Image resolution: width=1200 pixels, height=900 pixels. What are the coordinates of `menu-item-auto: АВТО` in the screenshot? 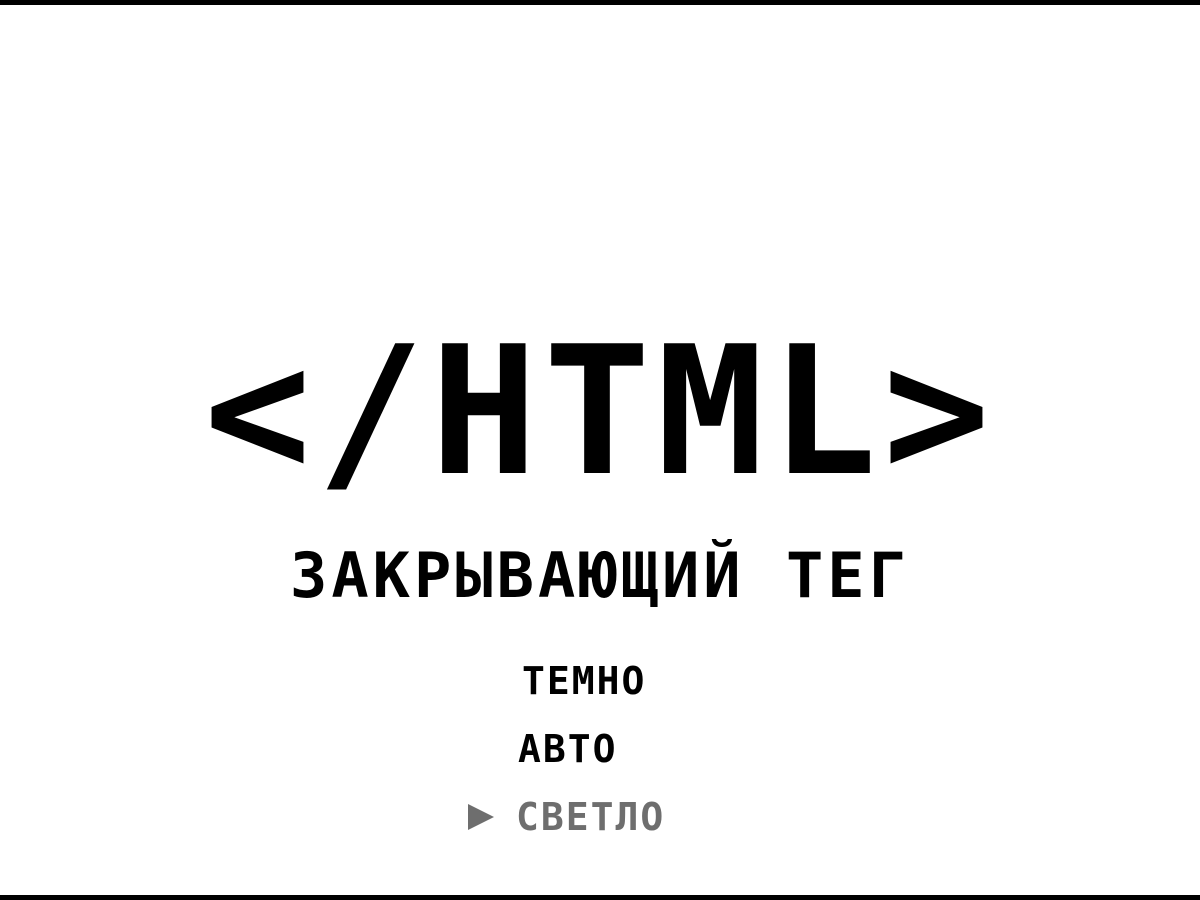 It's located at (568, 749).